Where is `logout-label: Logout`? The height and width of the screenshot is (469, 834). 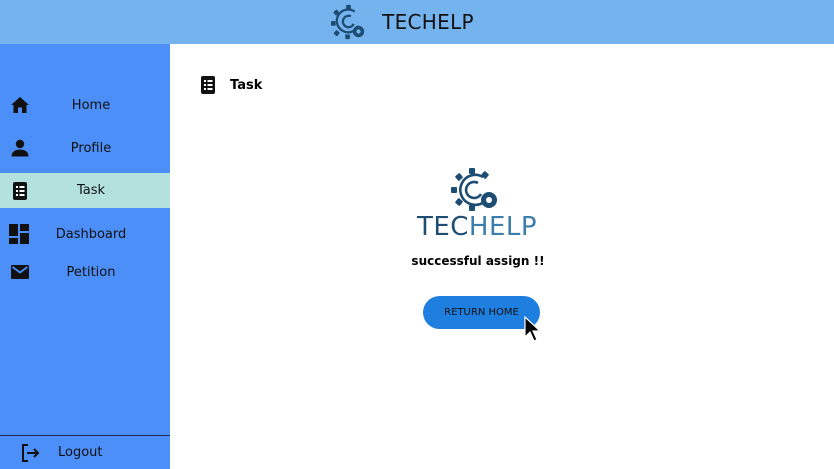 logout-label: Logout is located at coordinates (80, 452).